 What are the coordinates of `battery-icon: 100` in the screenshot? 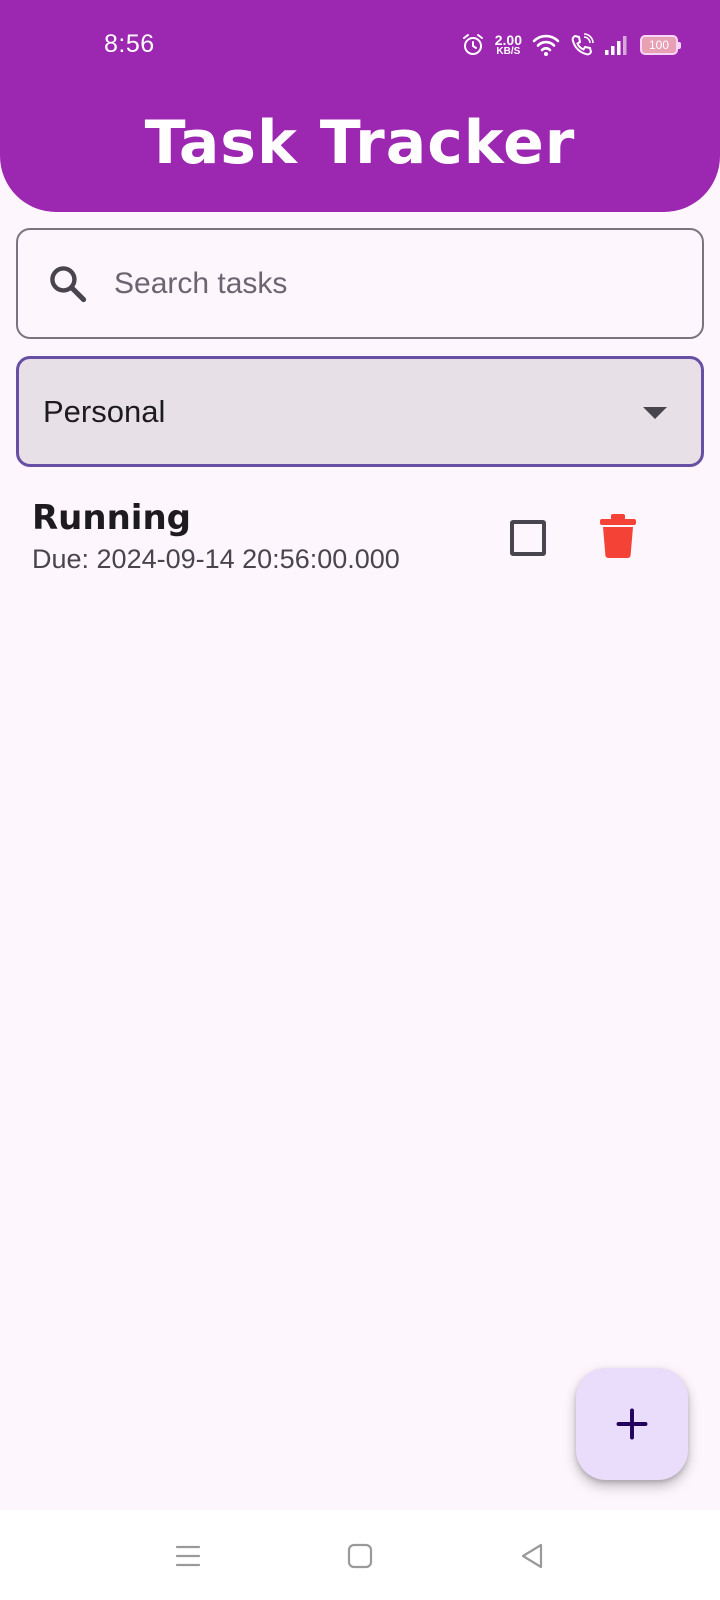 It's located at (660, 45).